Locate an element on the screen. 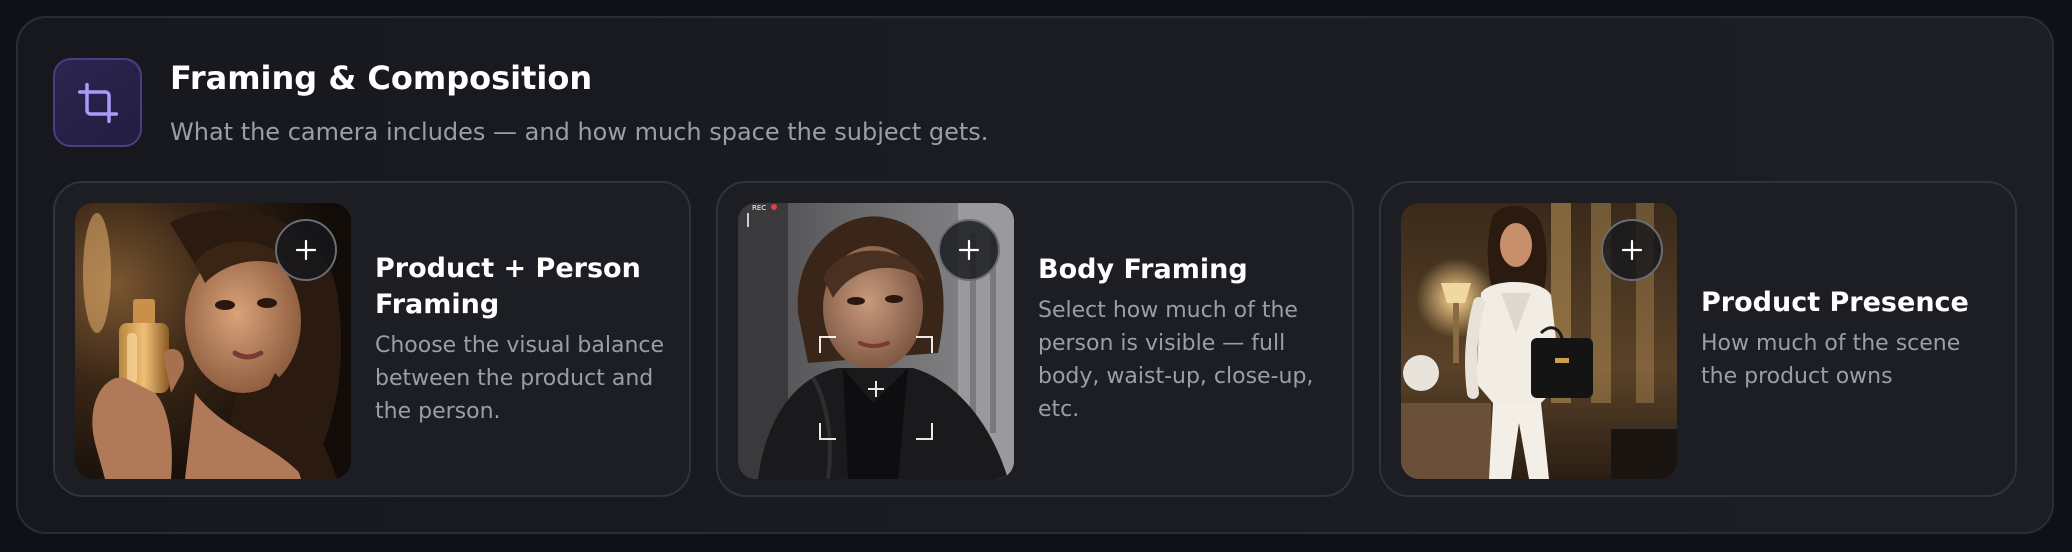 The height and width of the screenshot is (552, 2072). card-title: Product + Person Framing is located at coordinates (508, 286).